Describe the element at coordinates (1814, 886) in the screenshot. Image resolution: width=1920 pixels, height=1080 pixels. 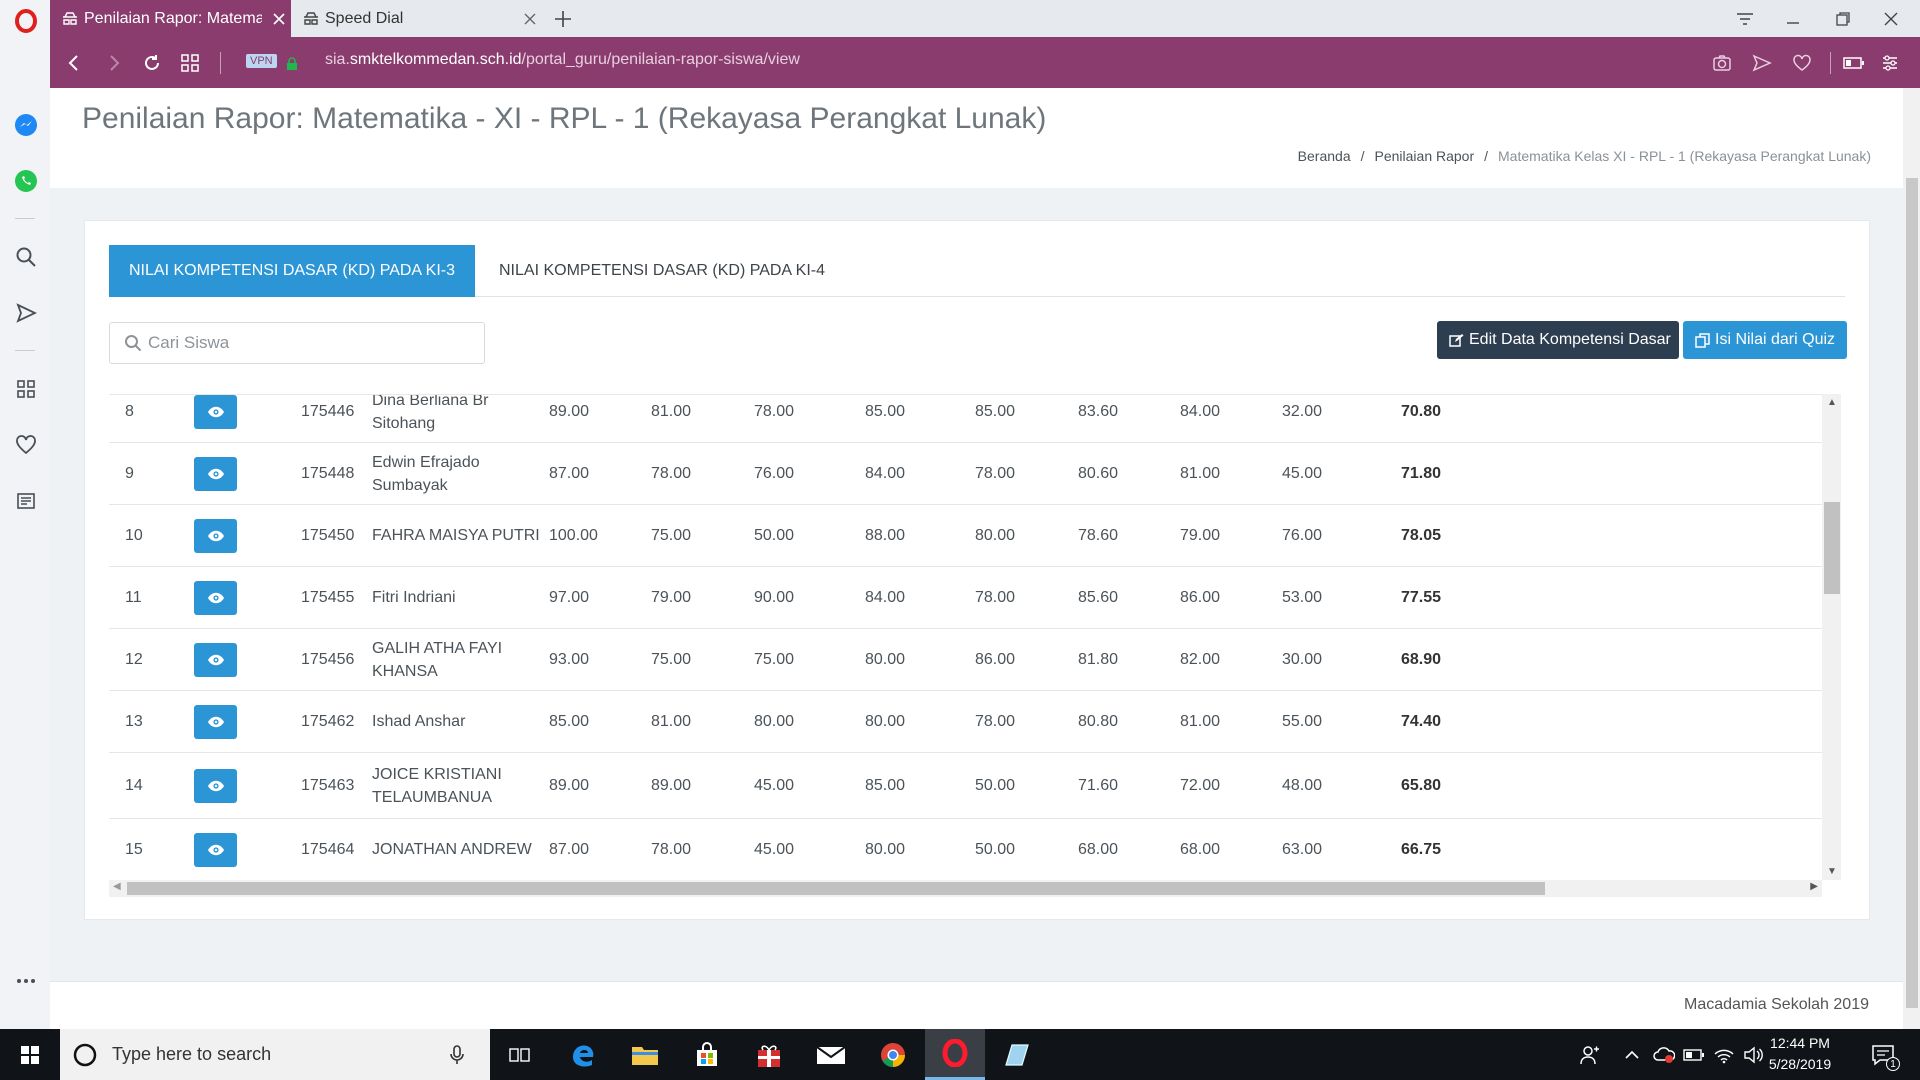
I see `scroll-right-arrow: ▶` at that location.